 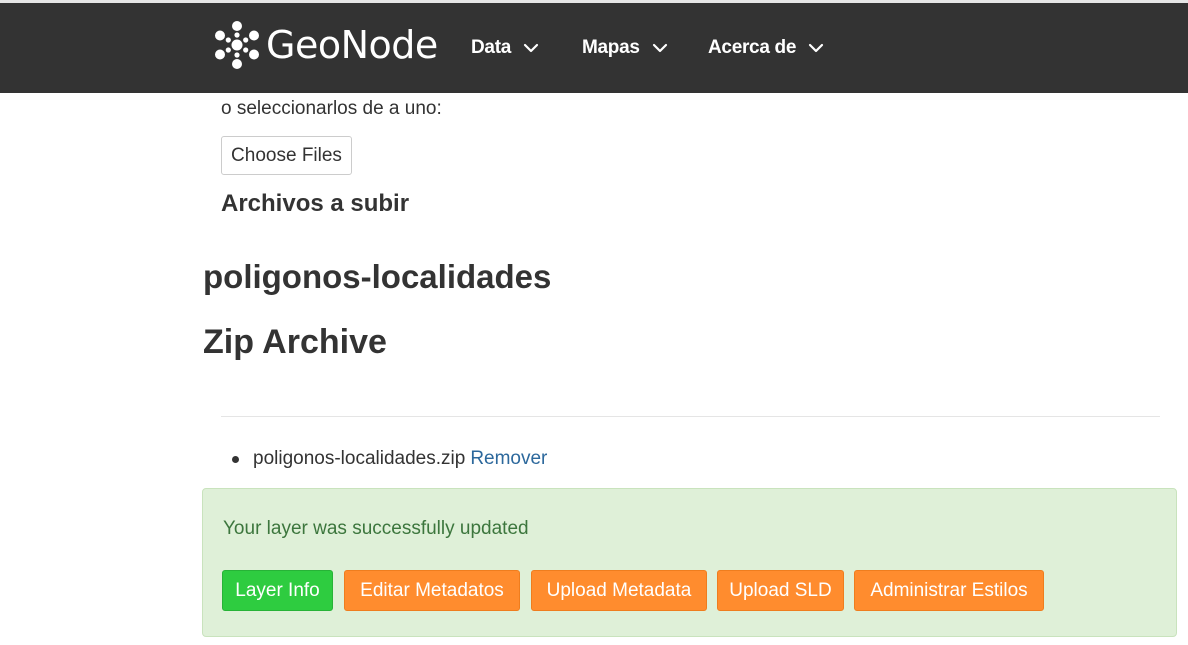 I want to click on nav-item-data: Data, so click(x=505, y=48).